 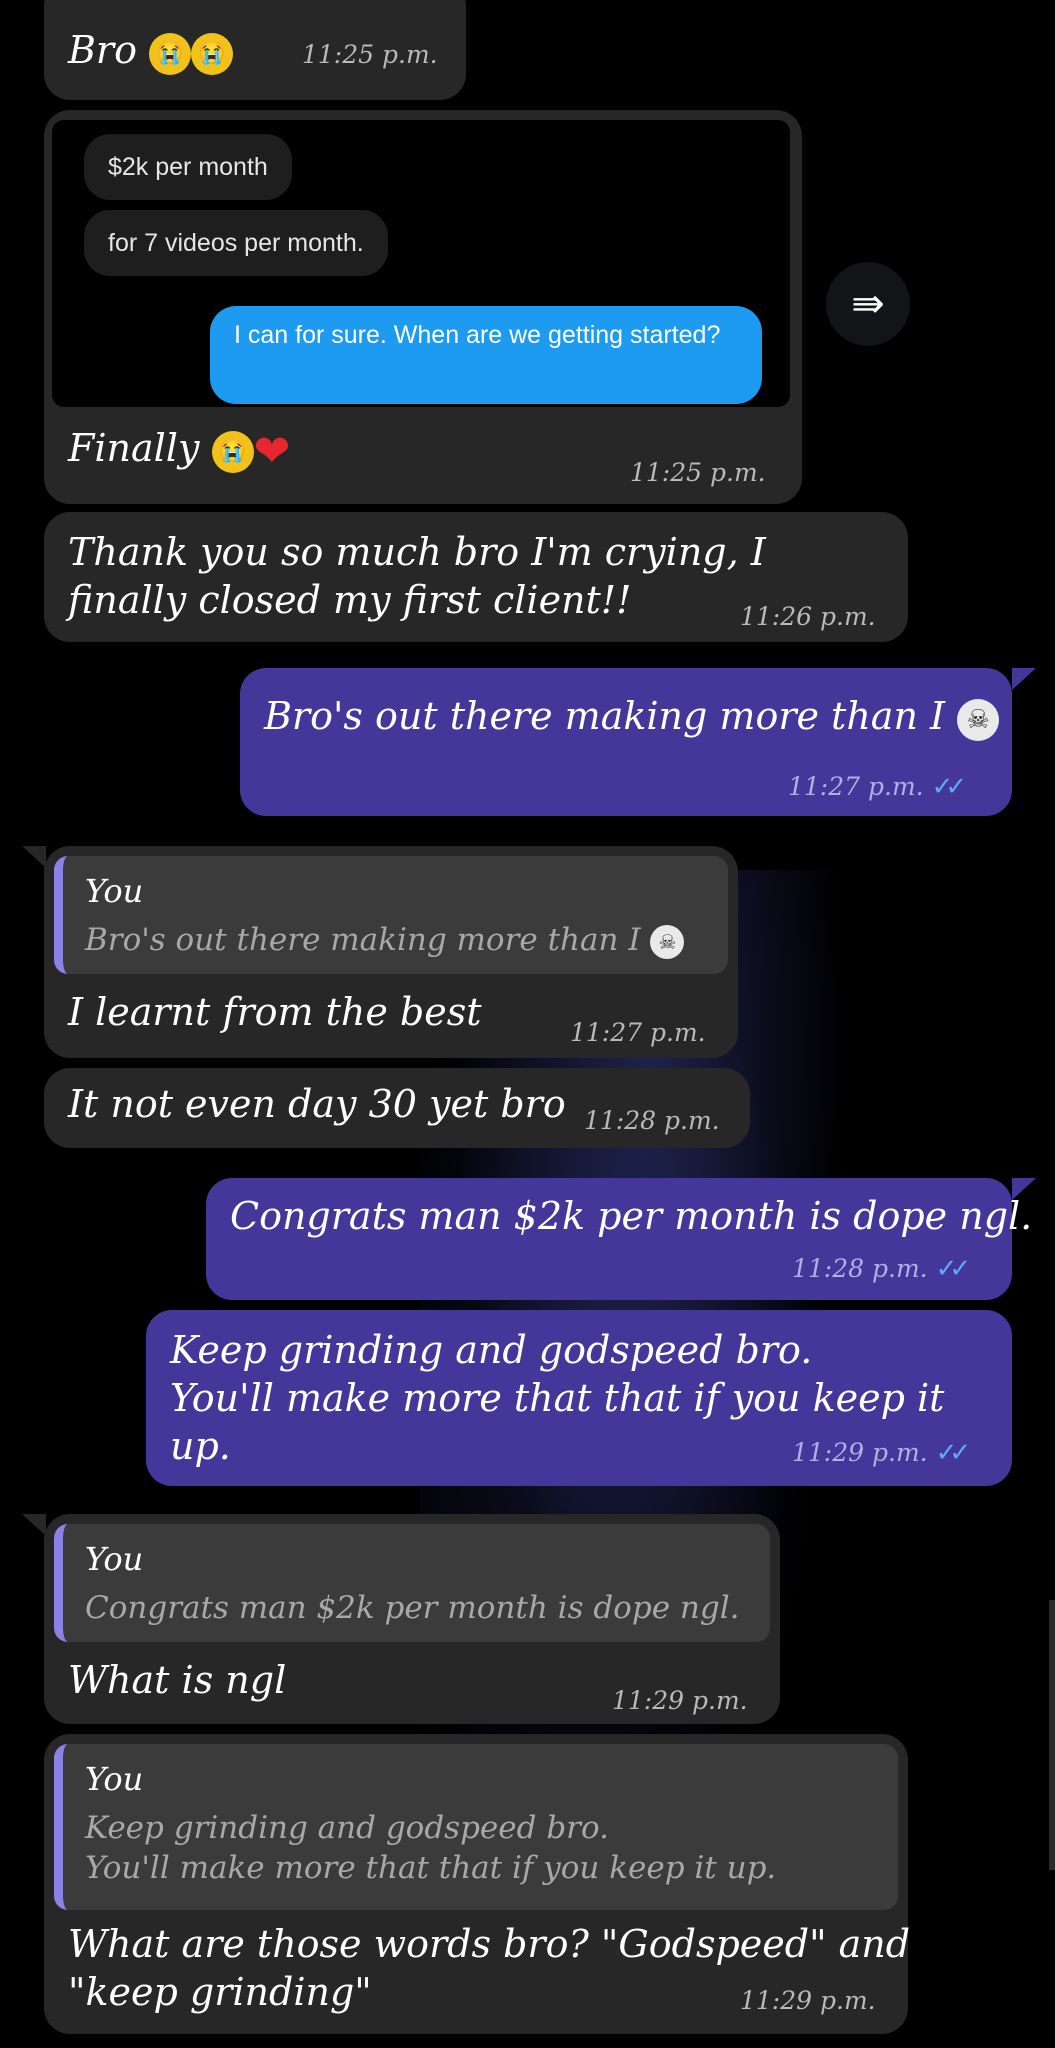 I want to click on message-time: 11:28 p.m., so click(x=652, y=1120).